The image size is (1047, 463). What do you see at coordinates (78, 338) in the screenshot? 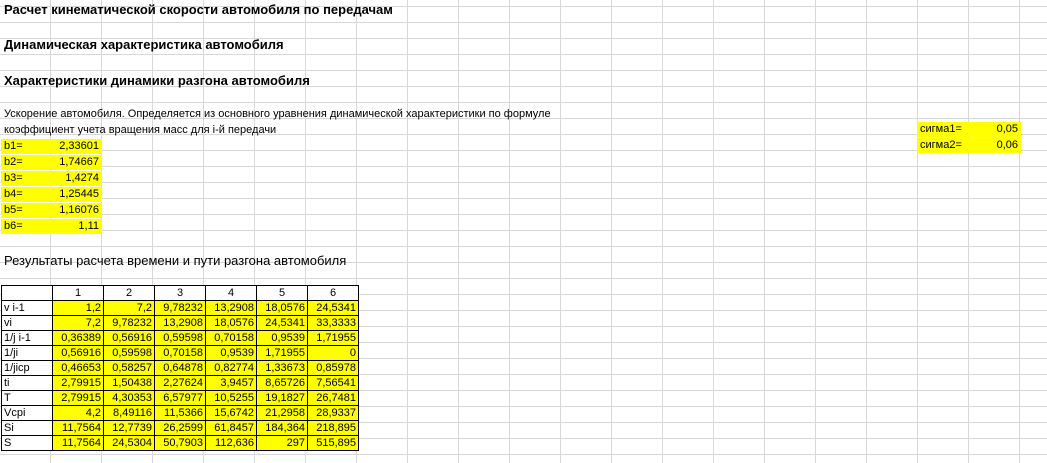
I see `table-cell: 0,36389` at bounding box center [78, 338].